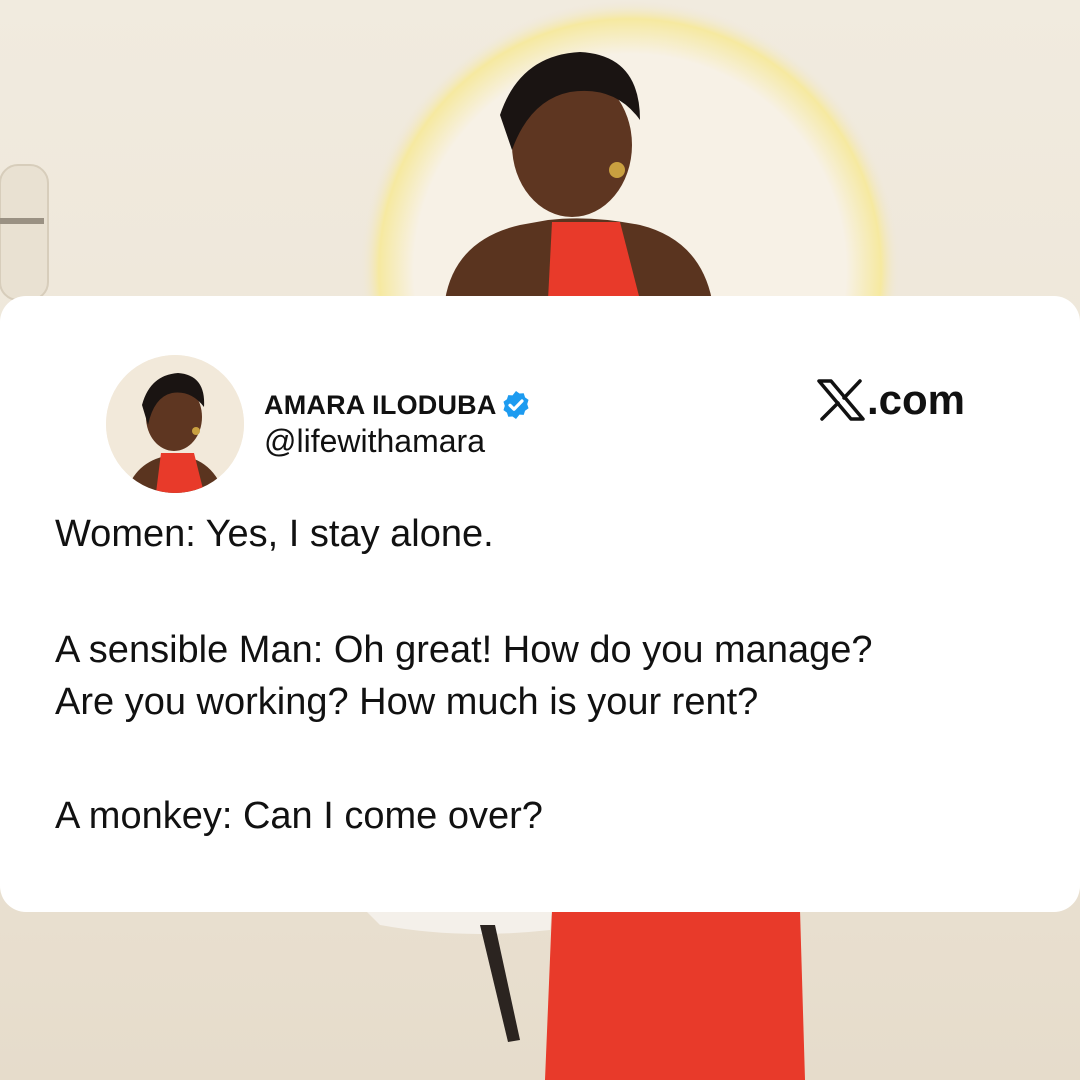 The width and height of the screenshot is (1080, 1080). Describe the element at coordinates (274, 534) in the screenshot. I see `tweet-line: Women: Yes, I stay alone.` at that location.